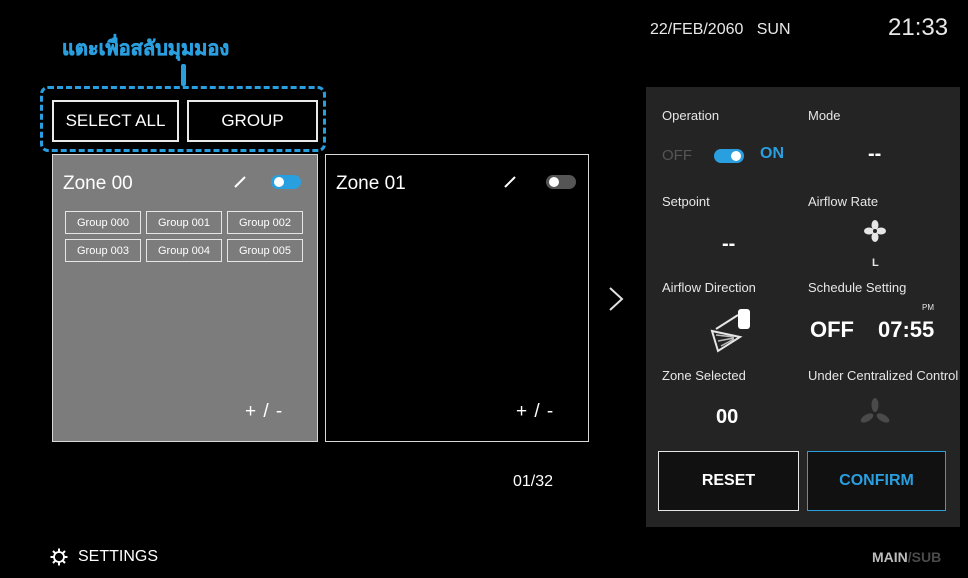 This screenshot has width=968, height=578. I want to click on zone-card-01: Zone 01 + / -, so click(457, 298).